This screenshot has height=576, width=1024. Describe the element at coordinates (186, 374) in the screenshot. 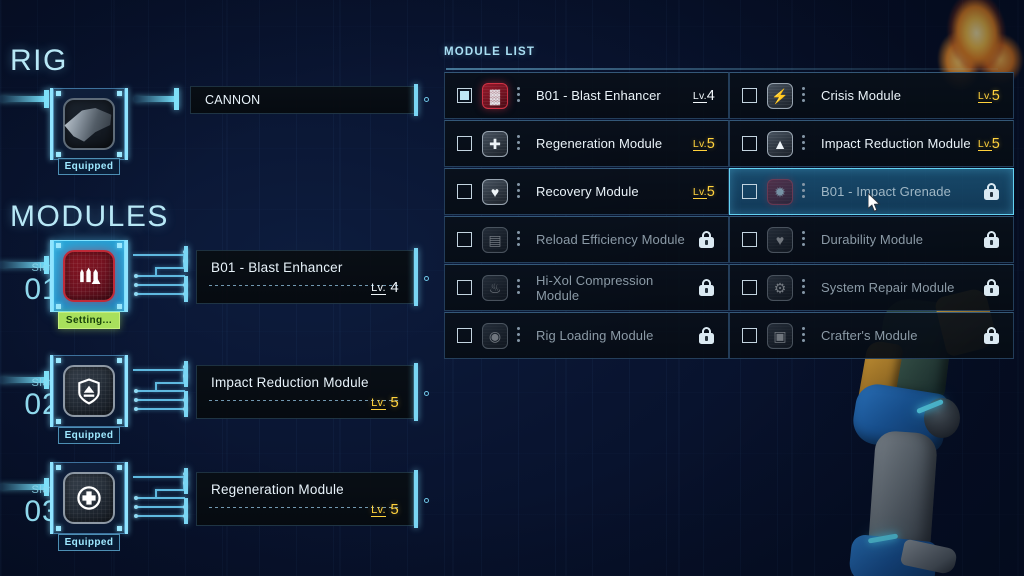

I see `slot-02-bar-top` at that location.